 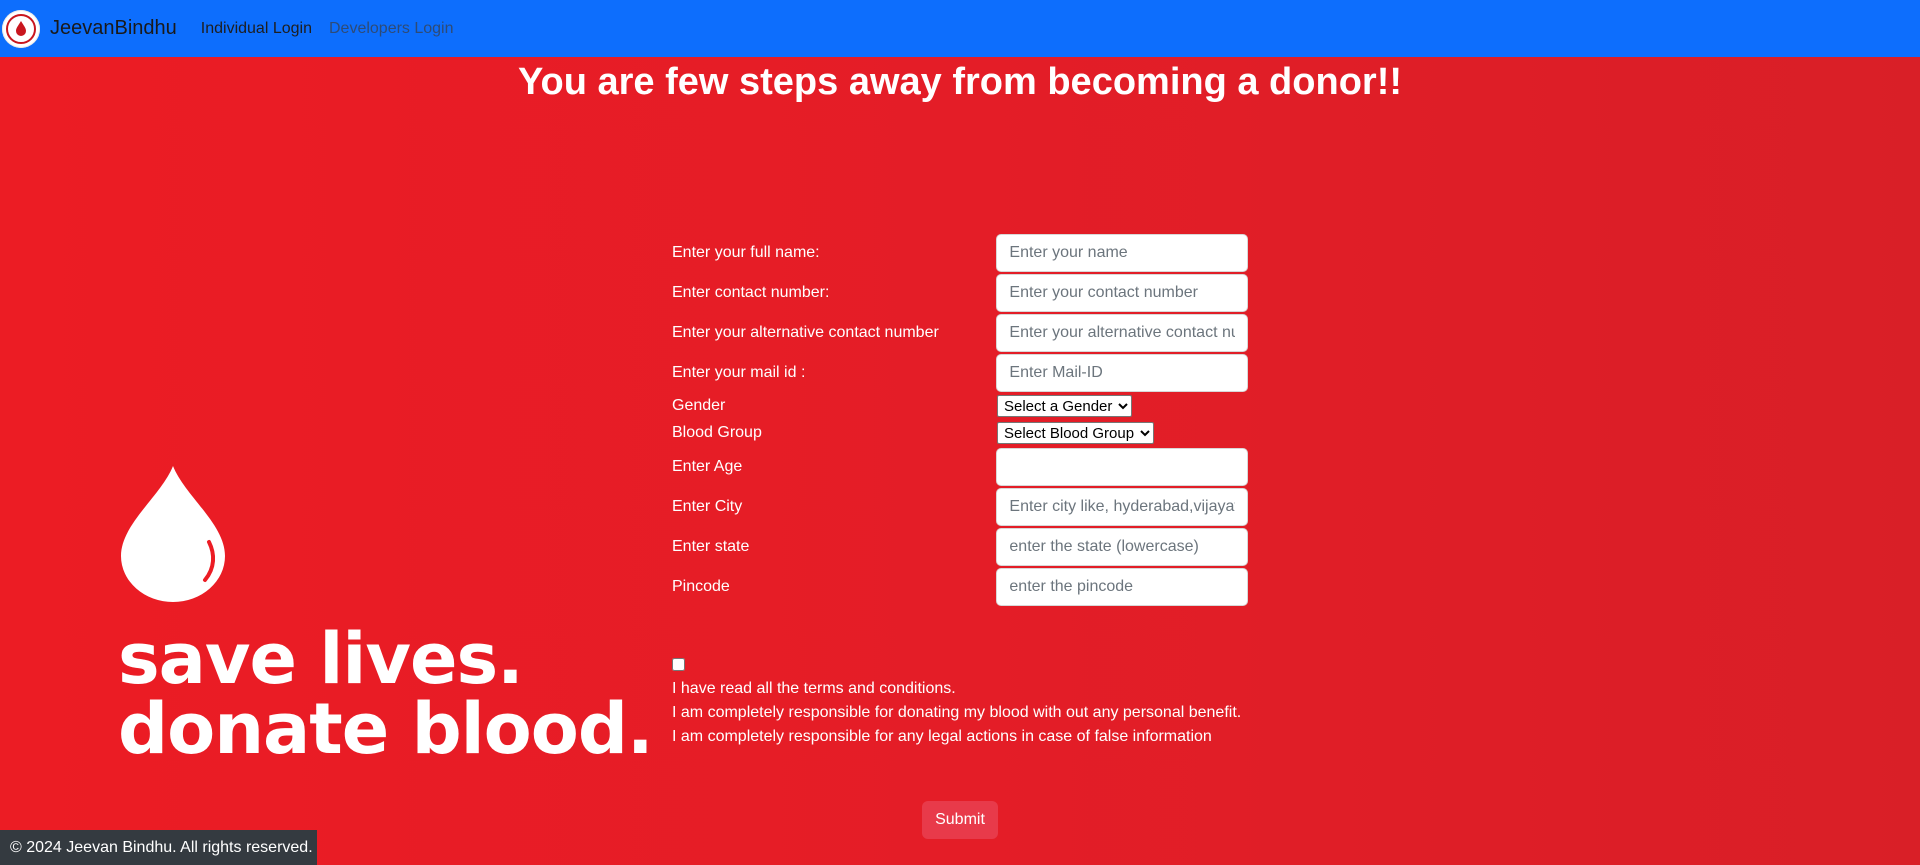 What do you see at coordinates (256, 29) in the screenshot?
I see `nav-link-individual-login: Individual Login` at bounding box center [256, 29].